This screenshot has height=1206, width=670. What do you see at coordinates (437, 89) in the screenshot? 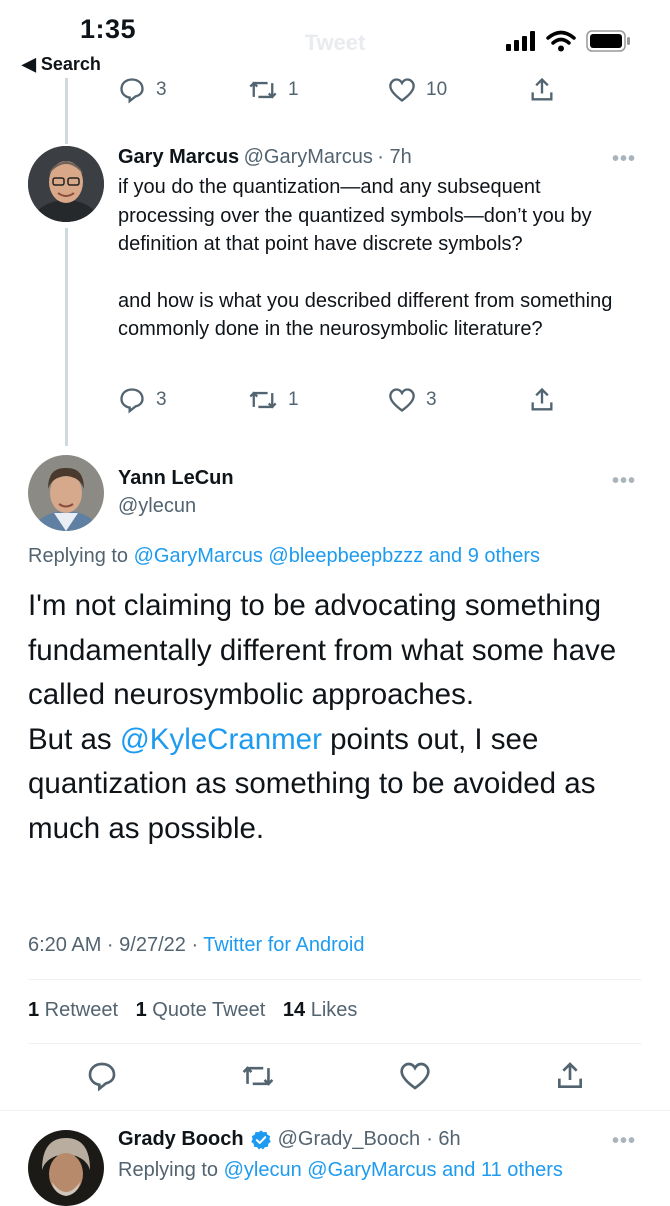
I see `like-count: 10` at bounding box center [437, 89].